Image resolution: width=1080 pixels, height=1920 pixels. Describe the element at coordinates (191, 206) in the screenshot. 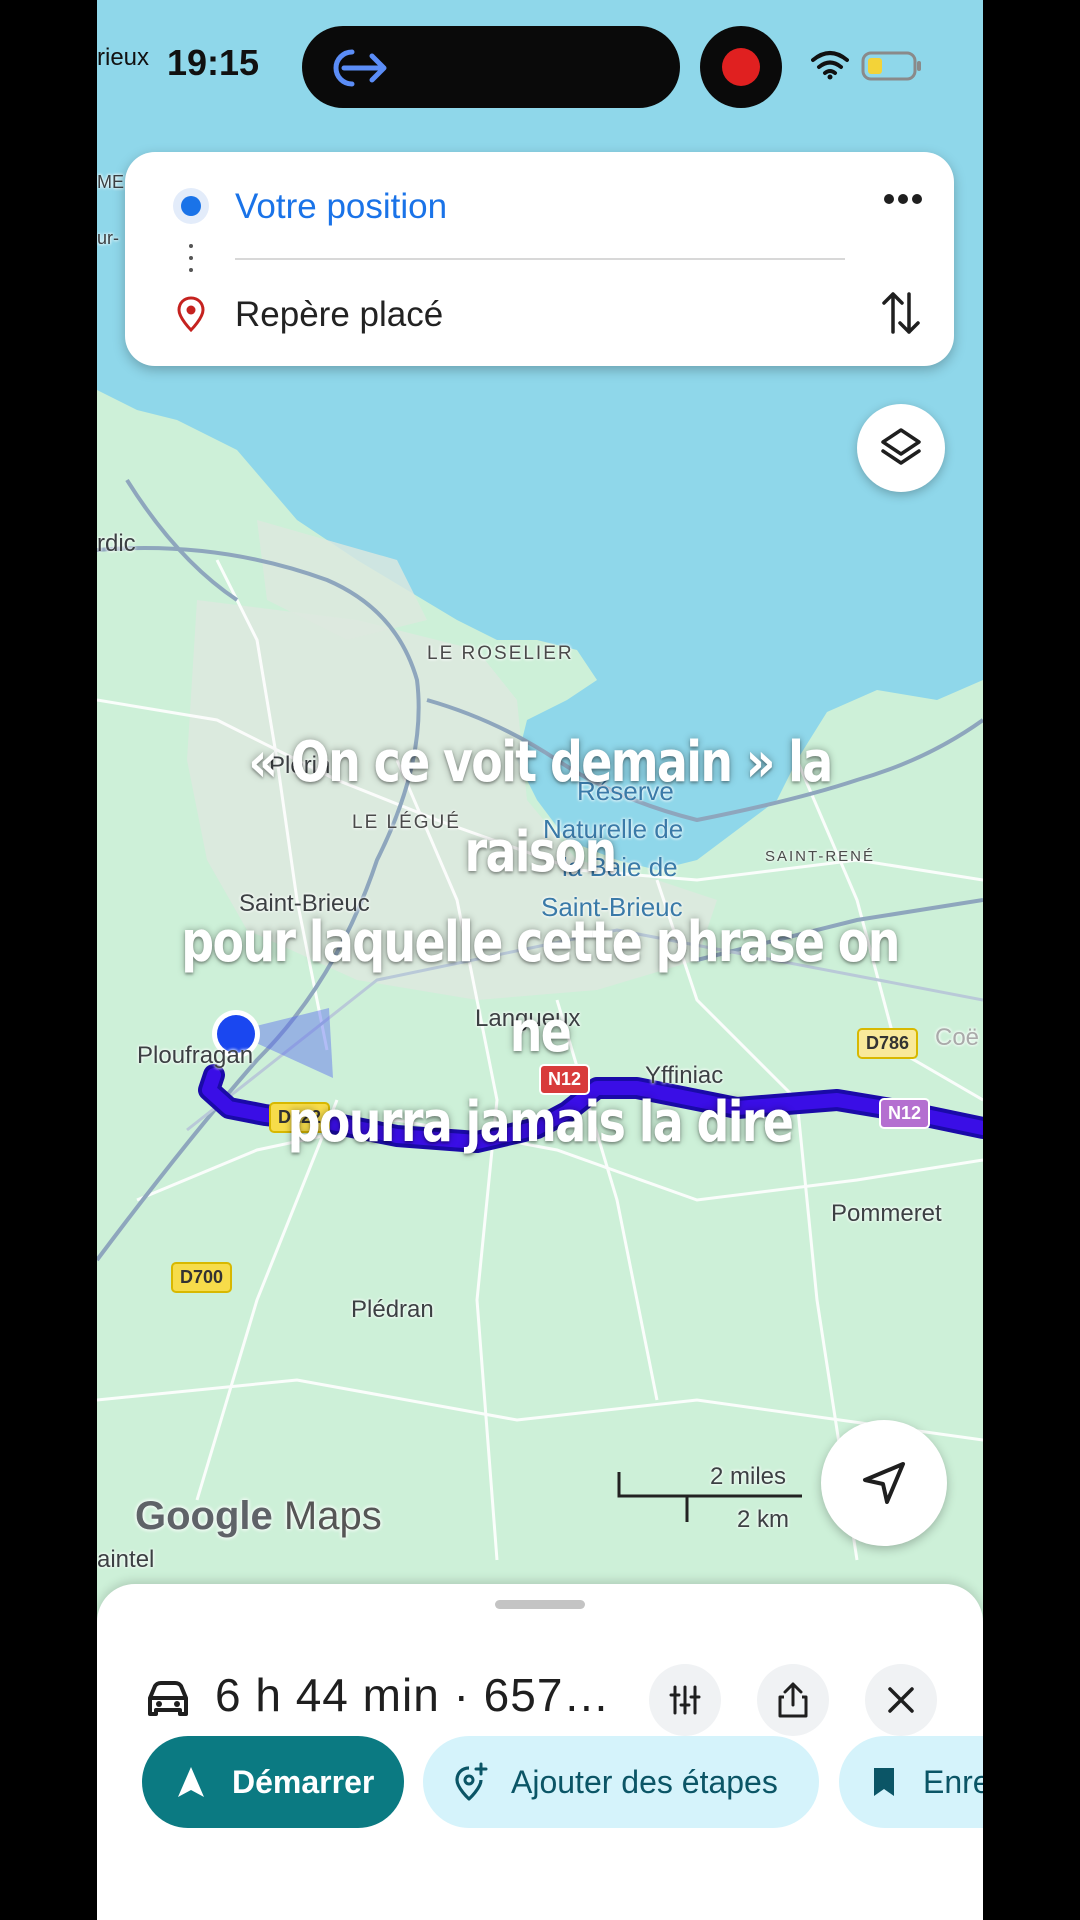

I see `origin-dot-icon` at that location.